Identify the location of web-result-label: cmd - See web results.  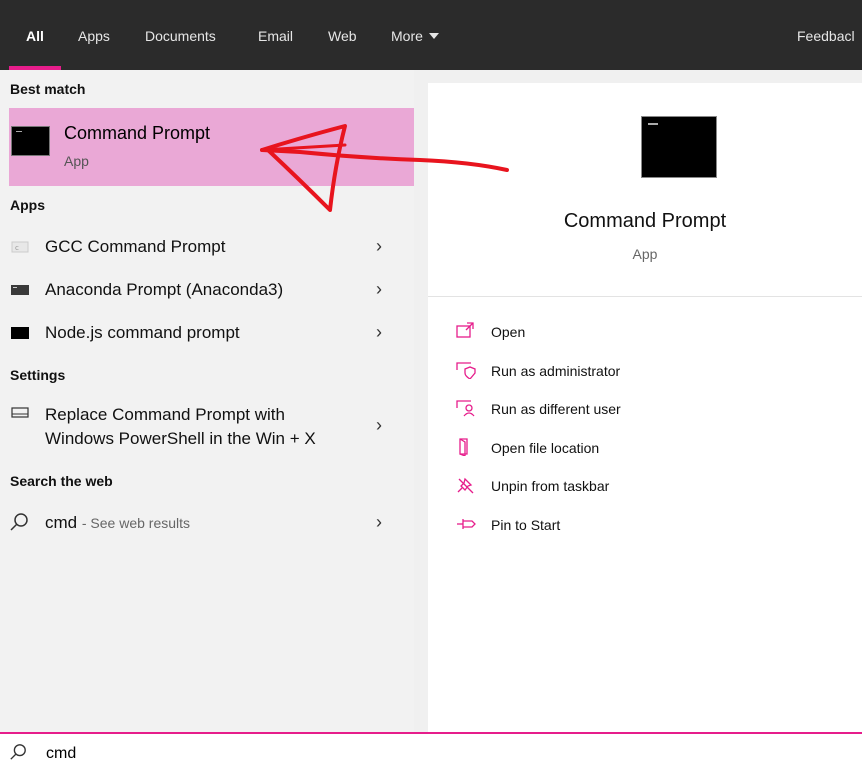
(117, 523).